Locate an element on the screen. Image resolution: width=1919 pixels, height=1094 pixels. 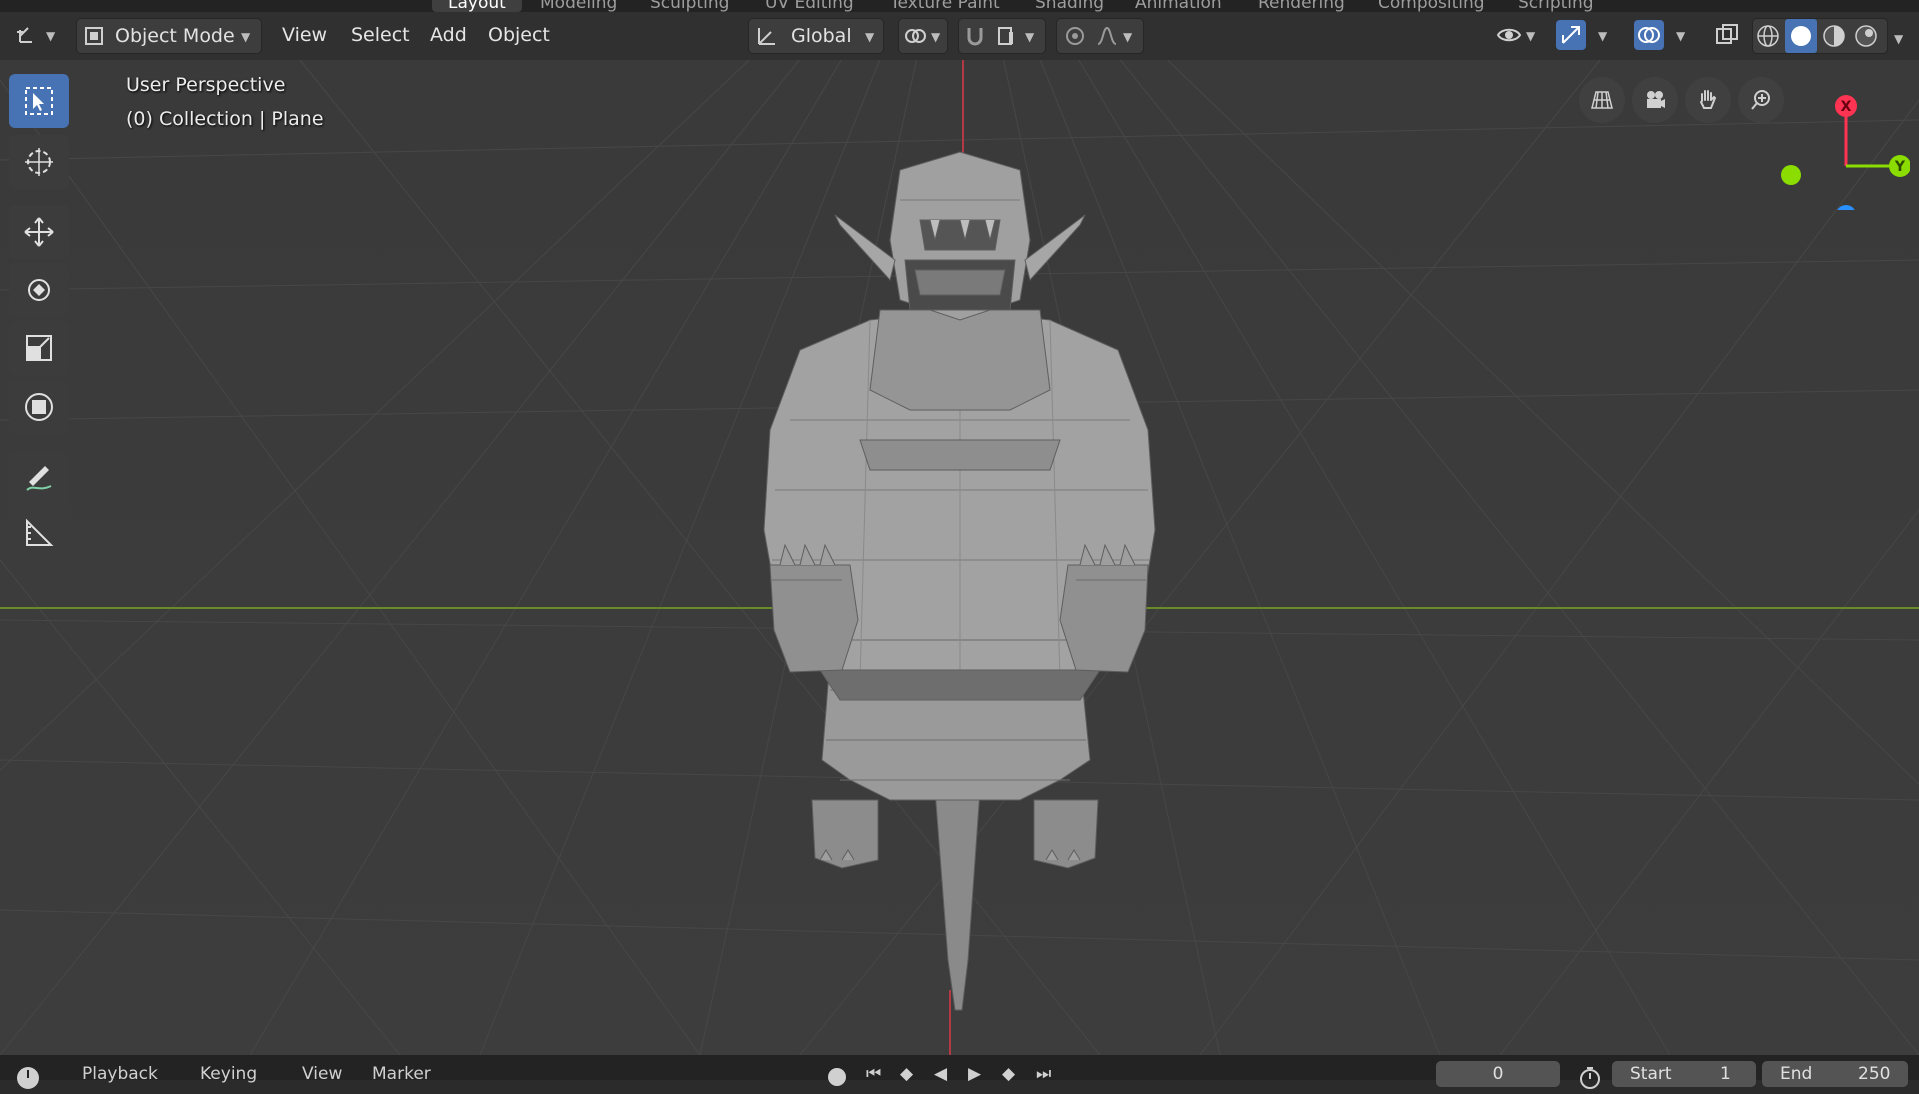
camera-view-button is located at coordinates (1655, 100).